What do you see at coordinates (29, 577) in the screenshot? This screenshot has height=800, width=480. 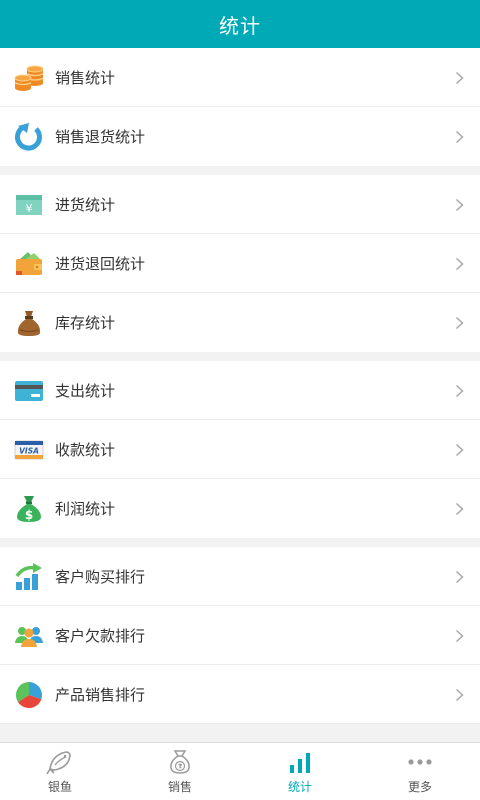 I see `growth-chart-icon` at bounding box center [29, 577].